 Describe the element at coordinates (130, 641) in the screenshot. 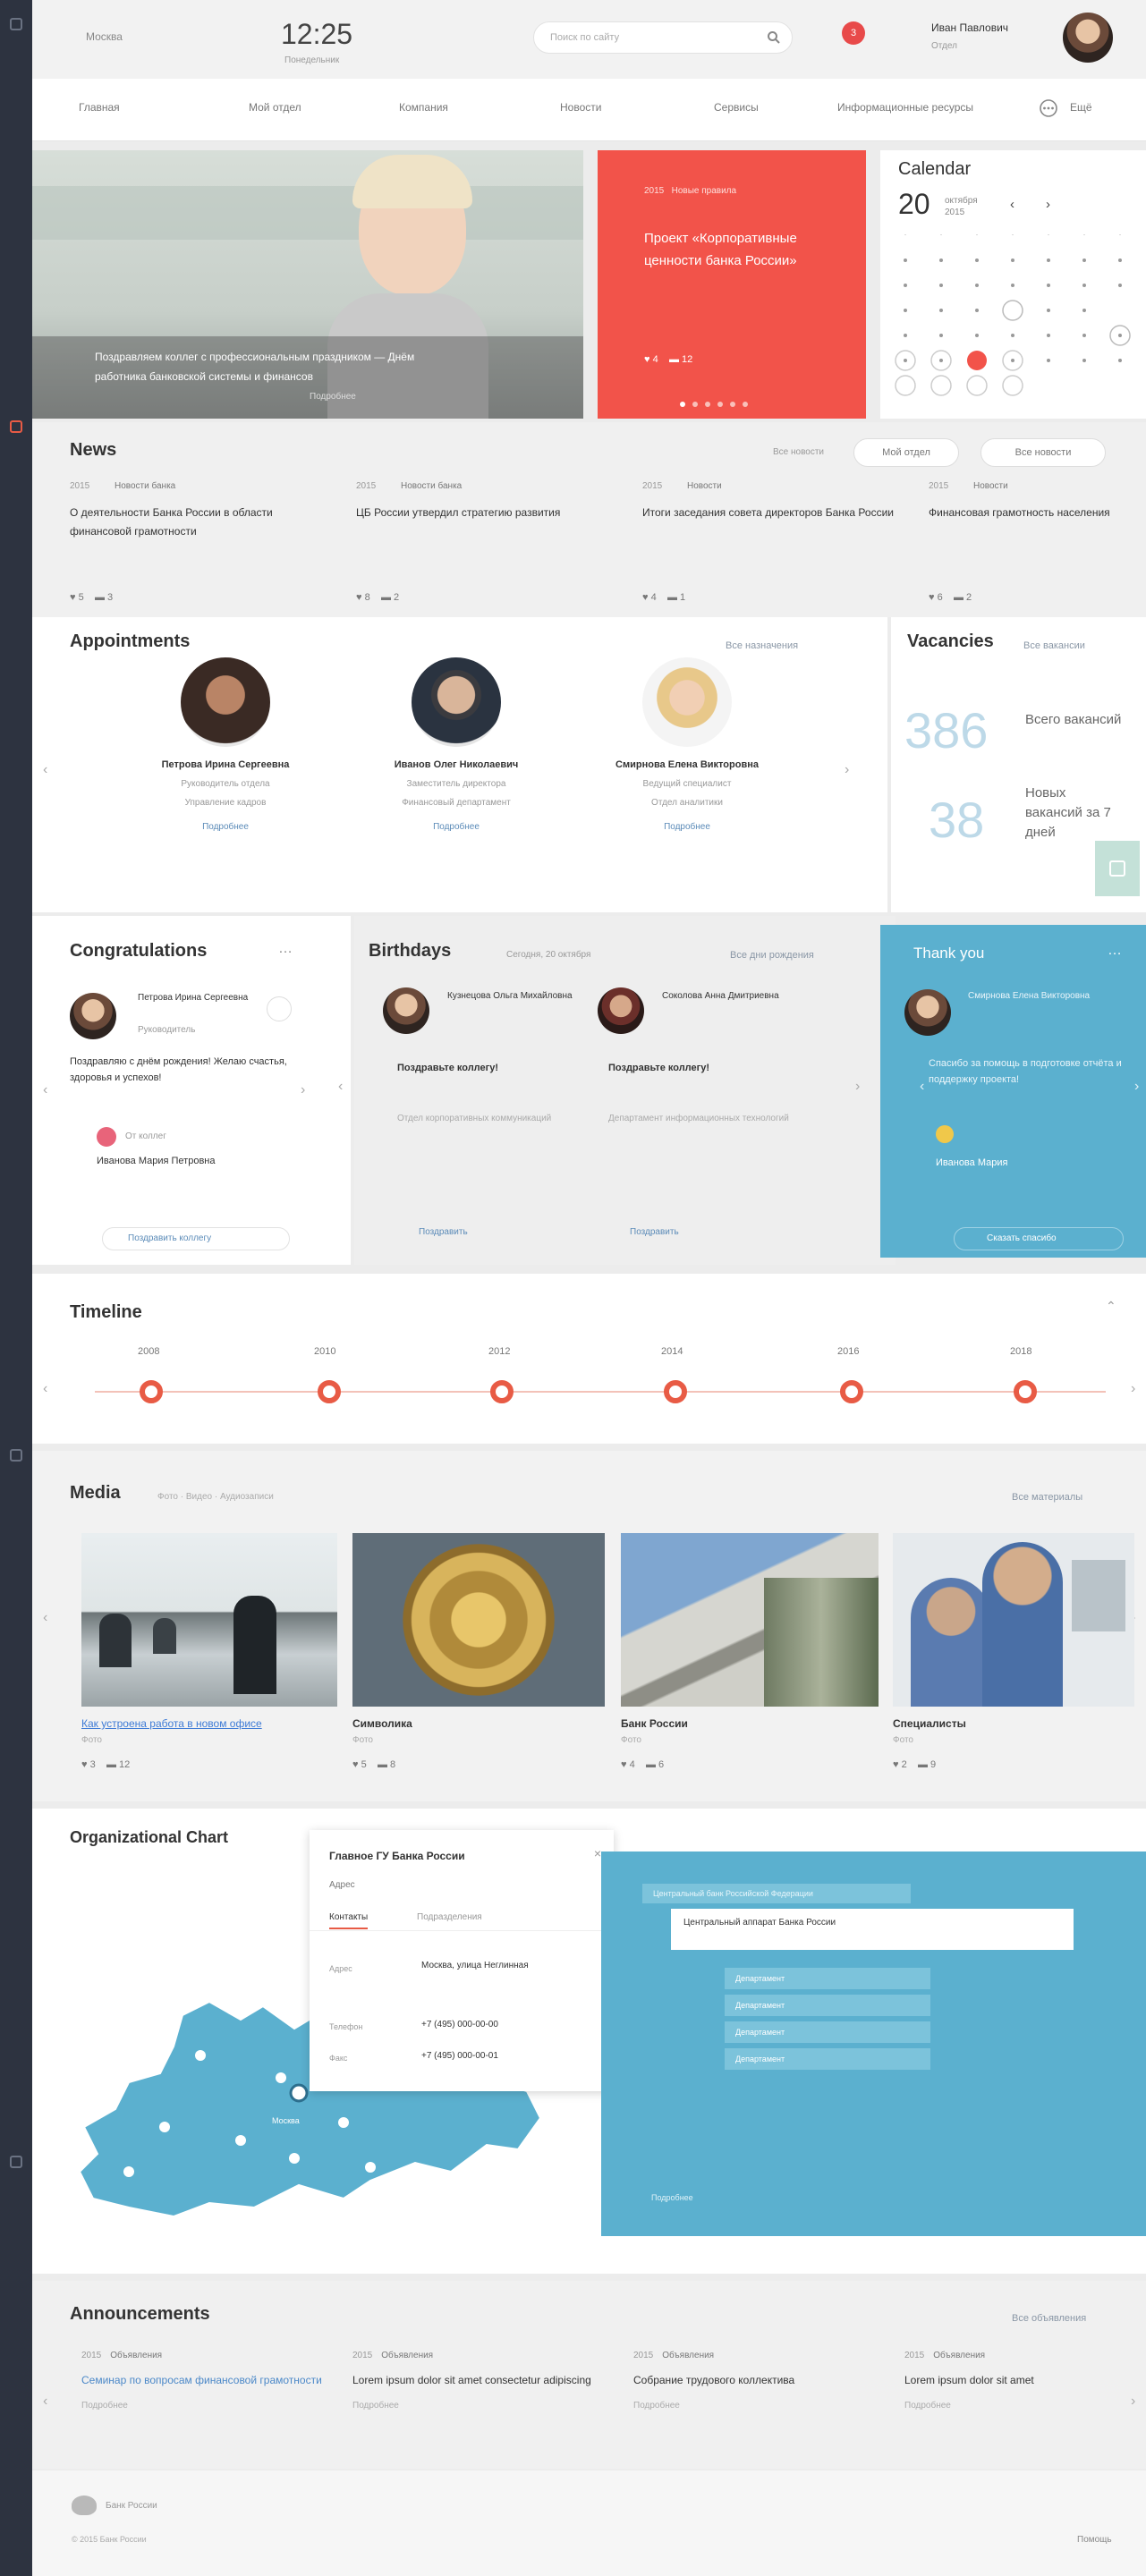

I see `appointments-title: Appointments` at that location.